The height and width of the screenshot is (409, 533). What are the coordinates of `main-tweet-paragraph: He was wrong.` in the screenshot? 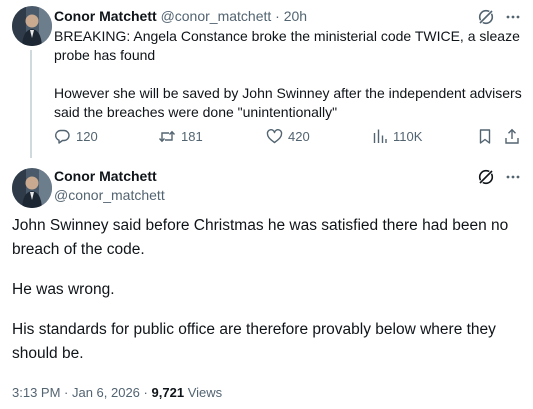 It's located at (63, 289).